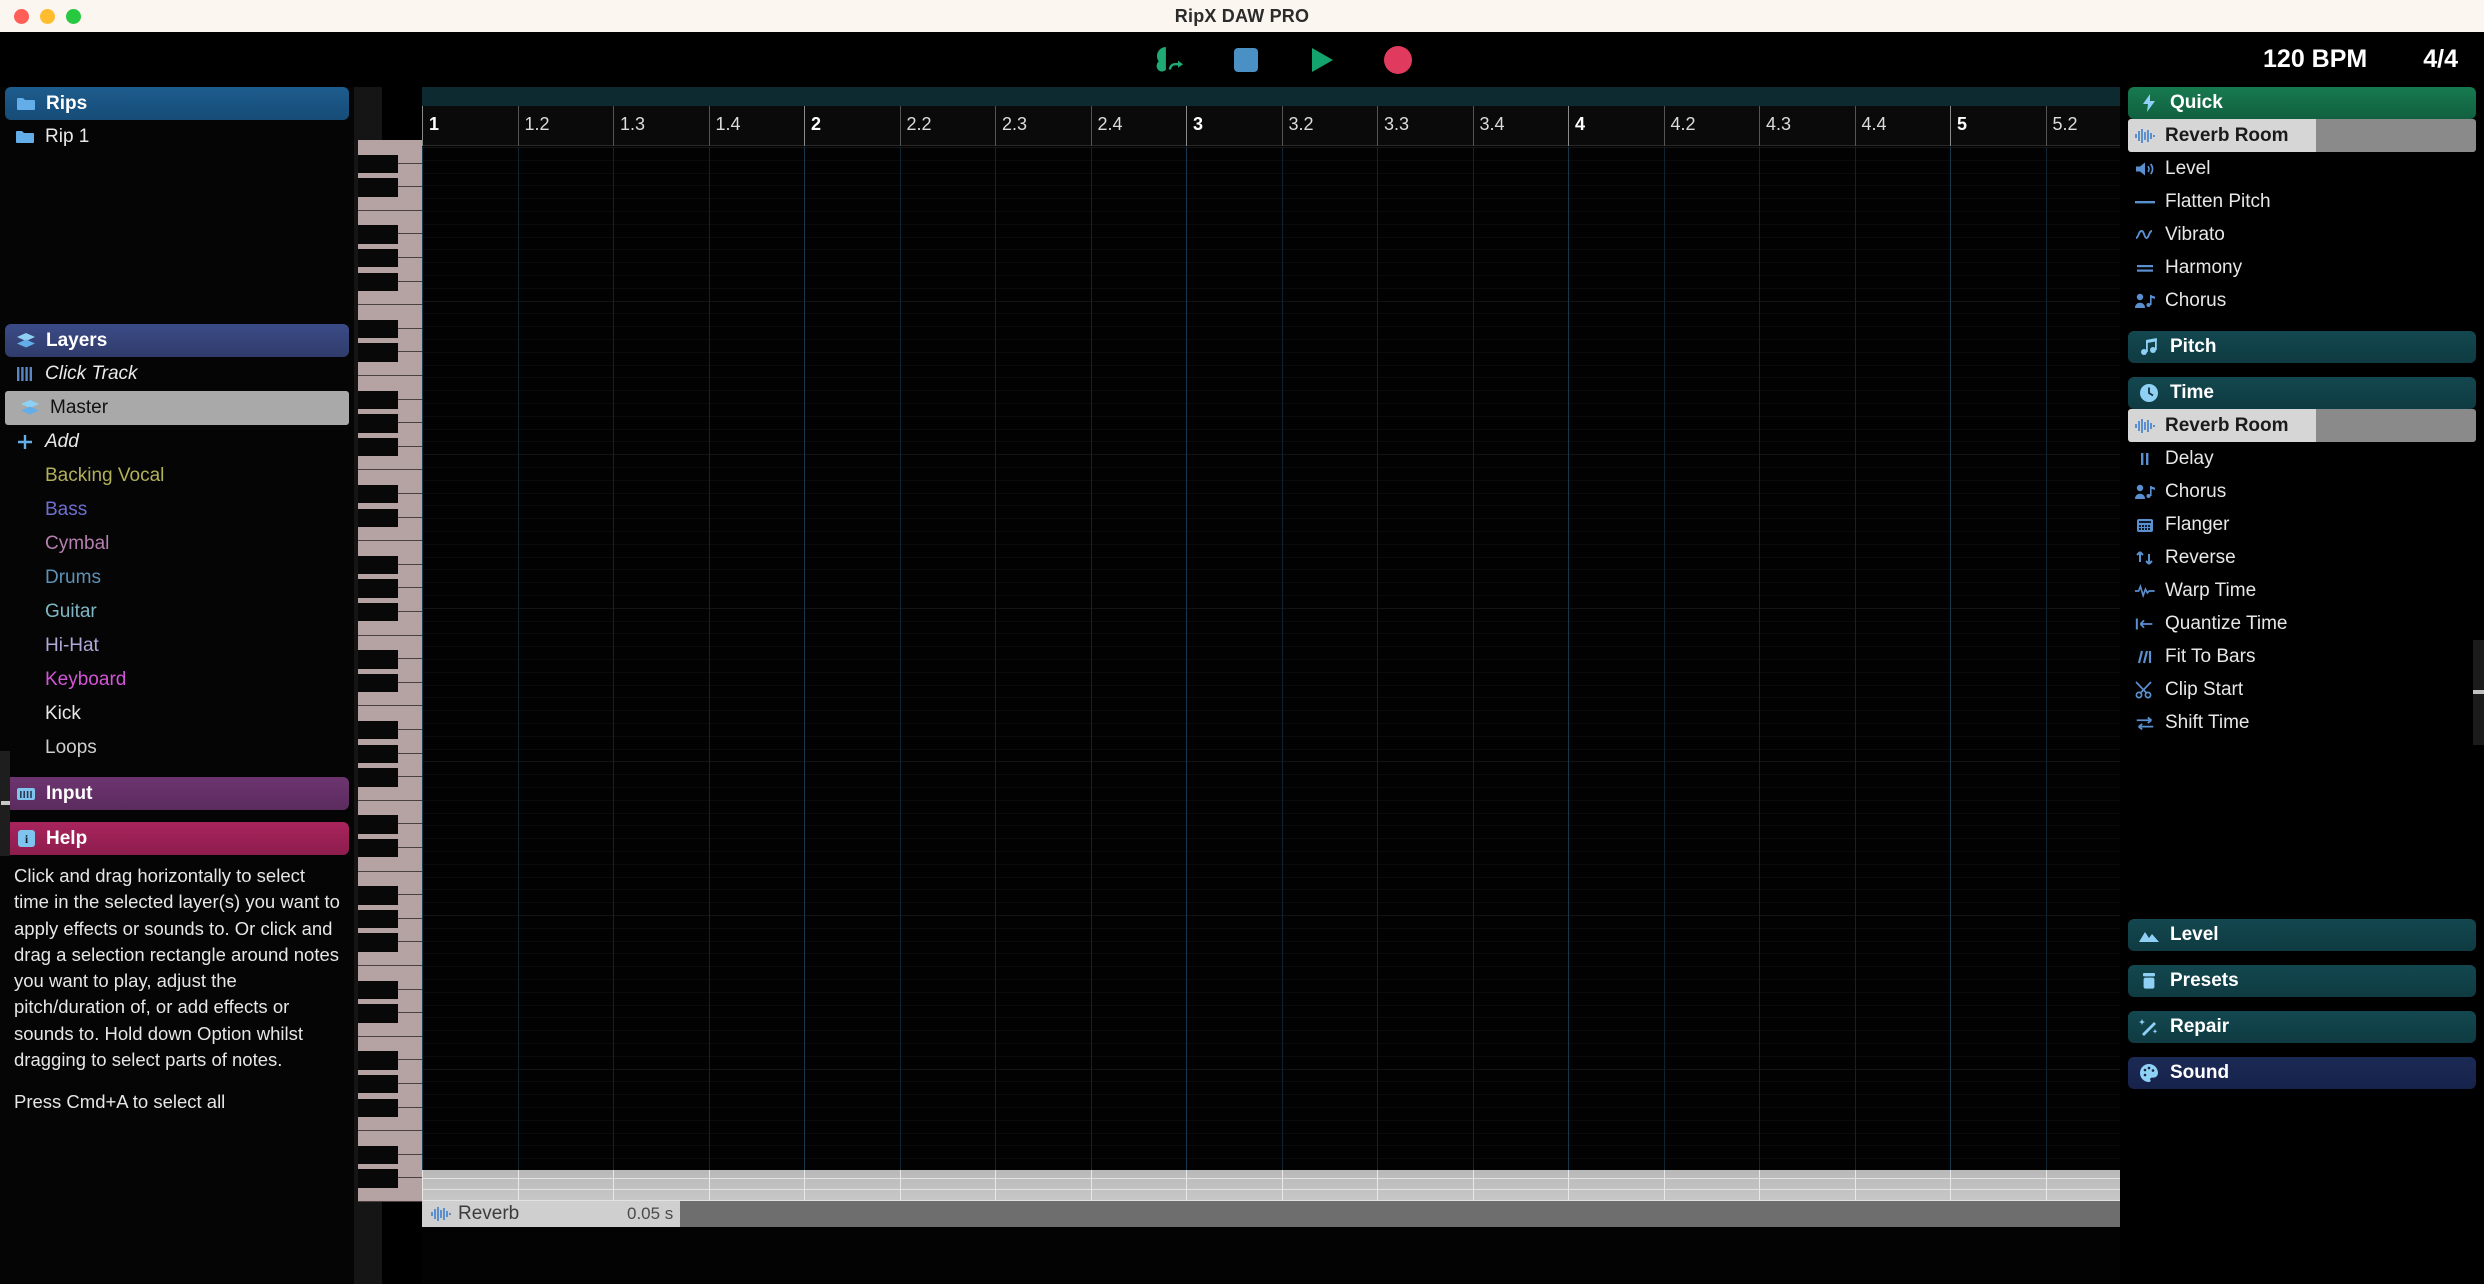 The image size is (2484, 1284). What do you see at coordinates (177, 374) in the screenshot?
I see `sidebar-item-click-track: Click Track` at bounding box center [177, 374].